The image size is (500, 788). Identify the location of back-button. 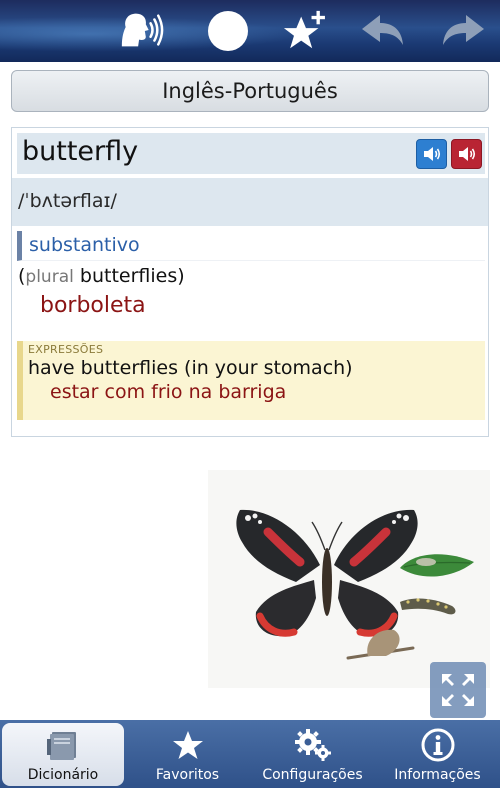
(383, 31).